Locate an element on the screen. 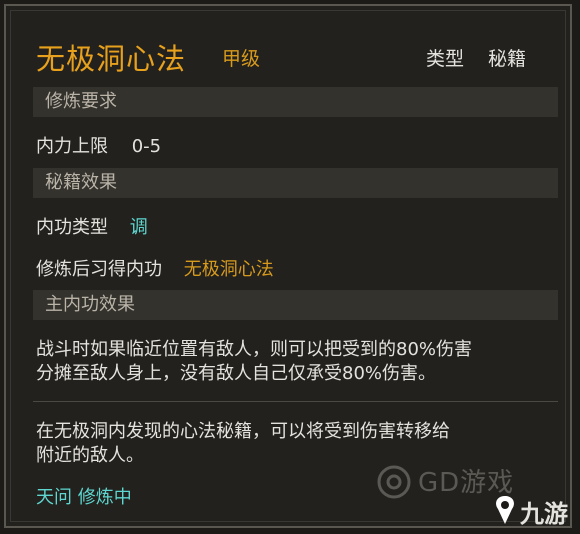 The image size is (580, 534). skill-grade: 甲级 is located at coordinates (241, 59).